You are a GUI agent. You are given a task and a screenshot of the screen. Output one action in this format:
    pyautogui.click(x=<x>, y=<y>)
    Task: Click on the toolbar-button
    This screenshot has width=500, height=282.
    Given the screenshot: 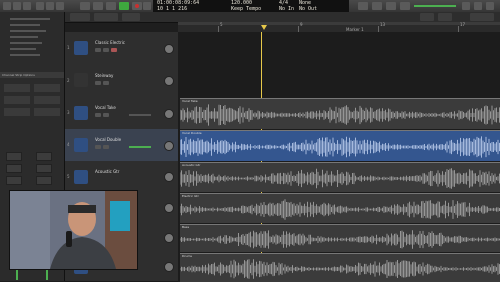 What is the action you would take?
    pyautogui.click(x=27, y=6)
    